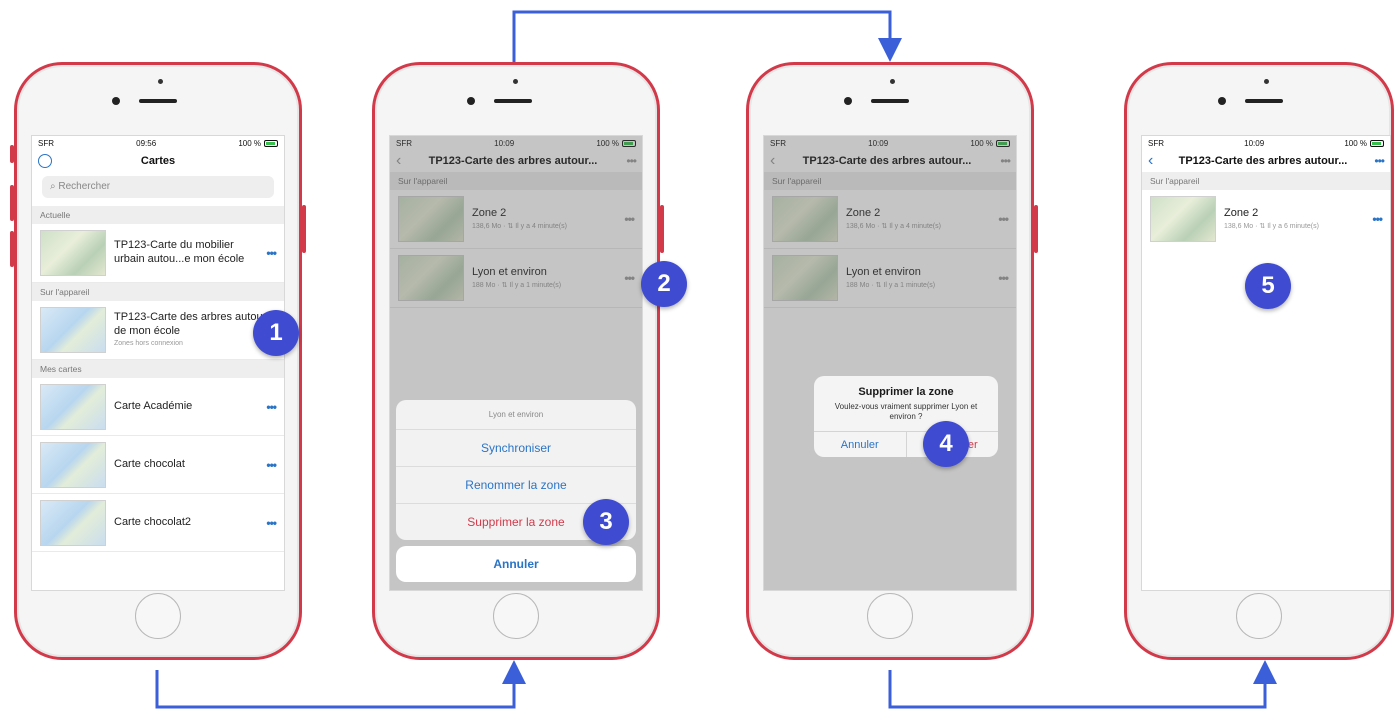 The image size is (1398, 713). I want to click on clock: 10:09, so click(1254, 143).